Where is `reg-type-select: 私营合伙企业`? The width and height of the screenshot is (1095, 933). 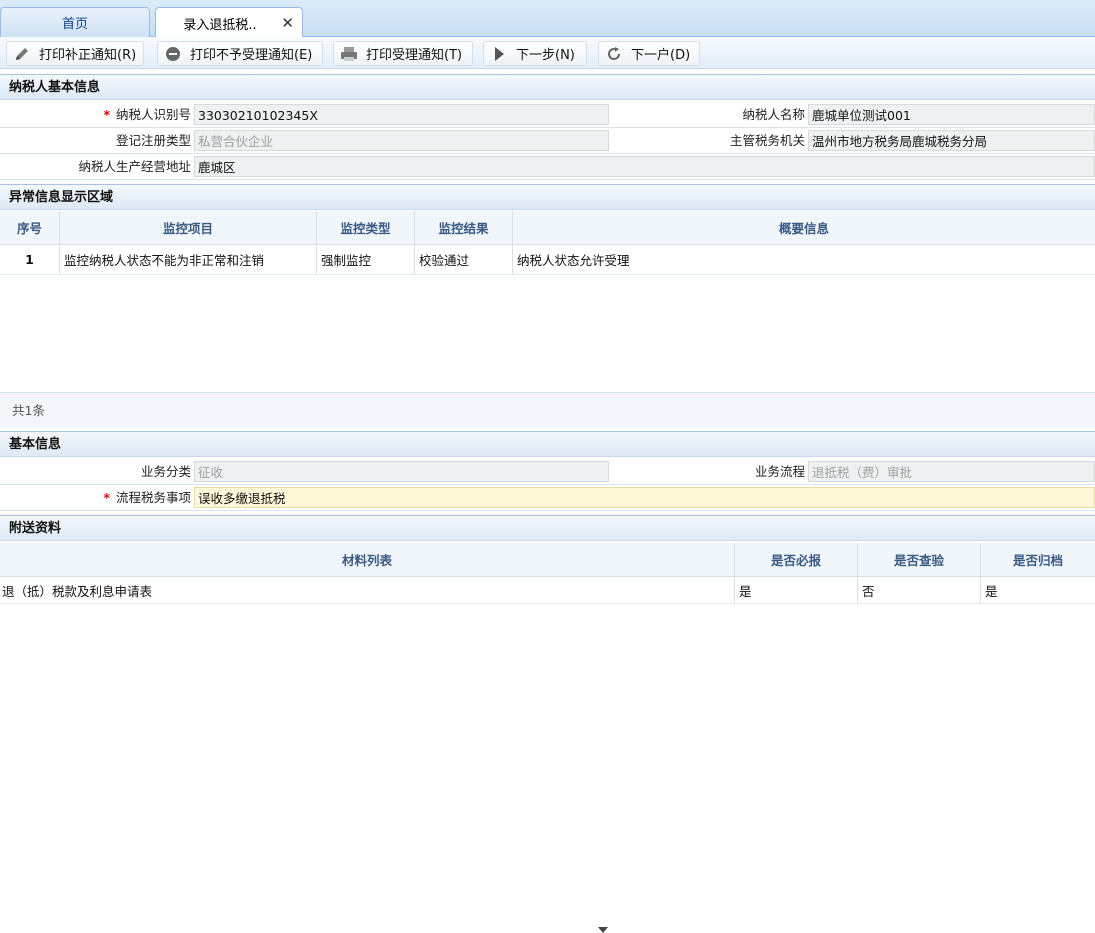
reg-type-select: 私营合伙企业 is located at coordinates (401, 140).